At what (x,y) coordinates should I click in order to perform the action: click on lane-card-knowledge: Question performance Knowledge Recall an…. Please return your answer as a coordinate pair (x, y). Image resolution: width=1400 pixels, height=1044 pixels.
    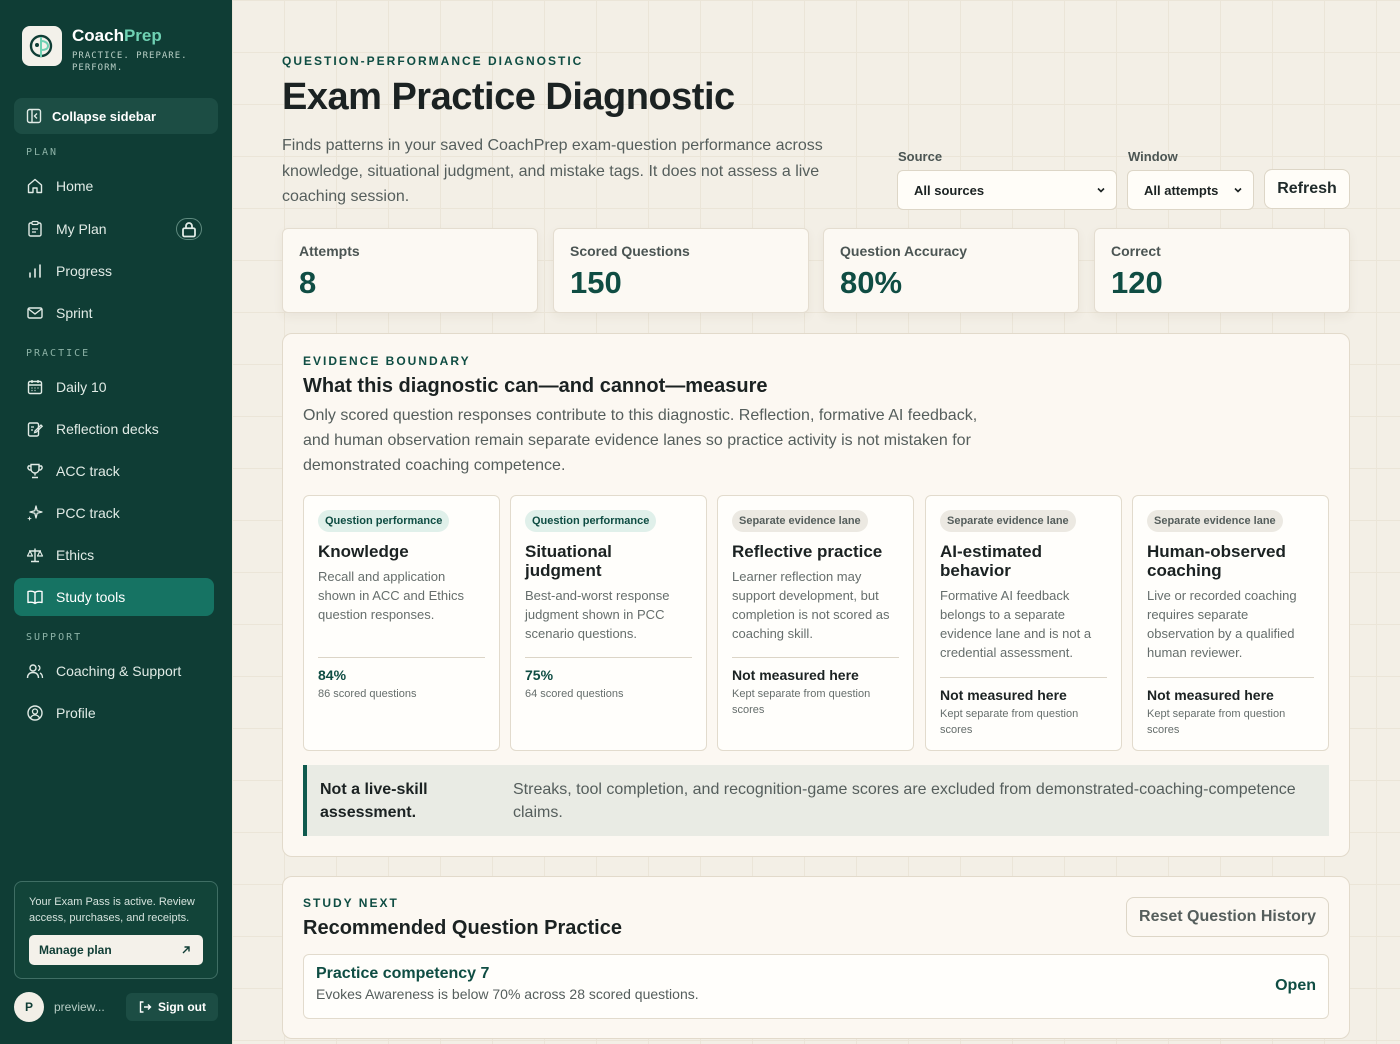
    Looking at the image, I should click on (401, 623).